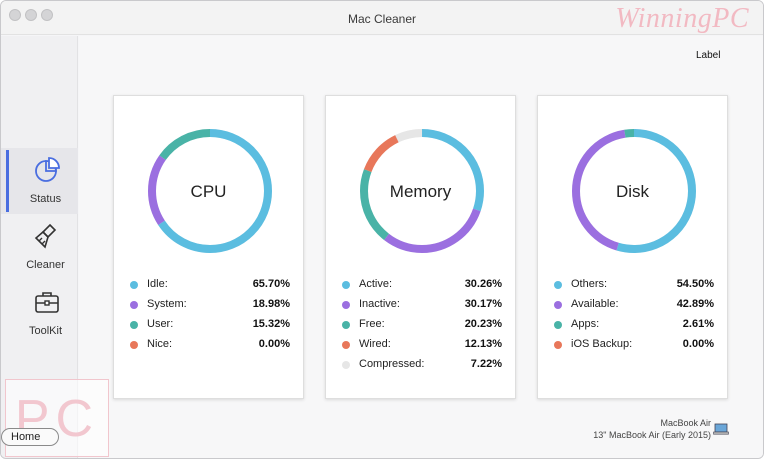 The image size is (764, 459). I want to click on legend-row: Apps: 2.61%, so click(634, 328).